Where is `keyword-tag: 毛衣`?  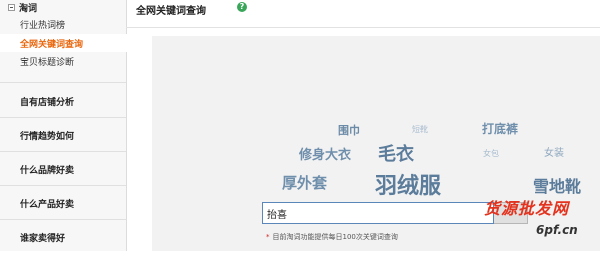 keyword-tag: 毛衣 is located at coordinates (396, 153).